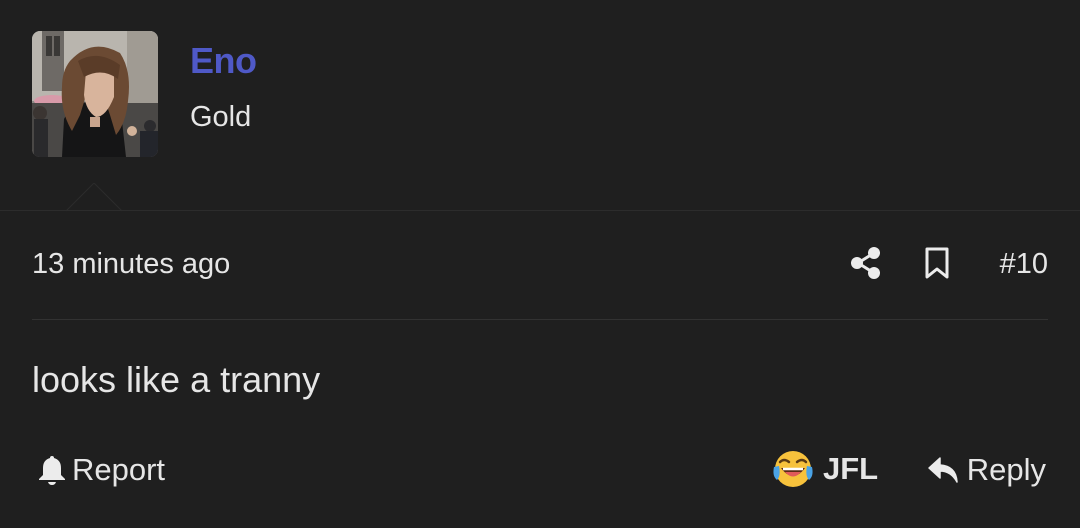 Image resolution: width=1080 pixels, height=528 pixels. Describe the element at coordinates (223, 61) in the screenshot. I see `username: Eno` at that location.